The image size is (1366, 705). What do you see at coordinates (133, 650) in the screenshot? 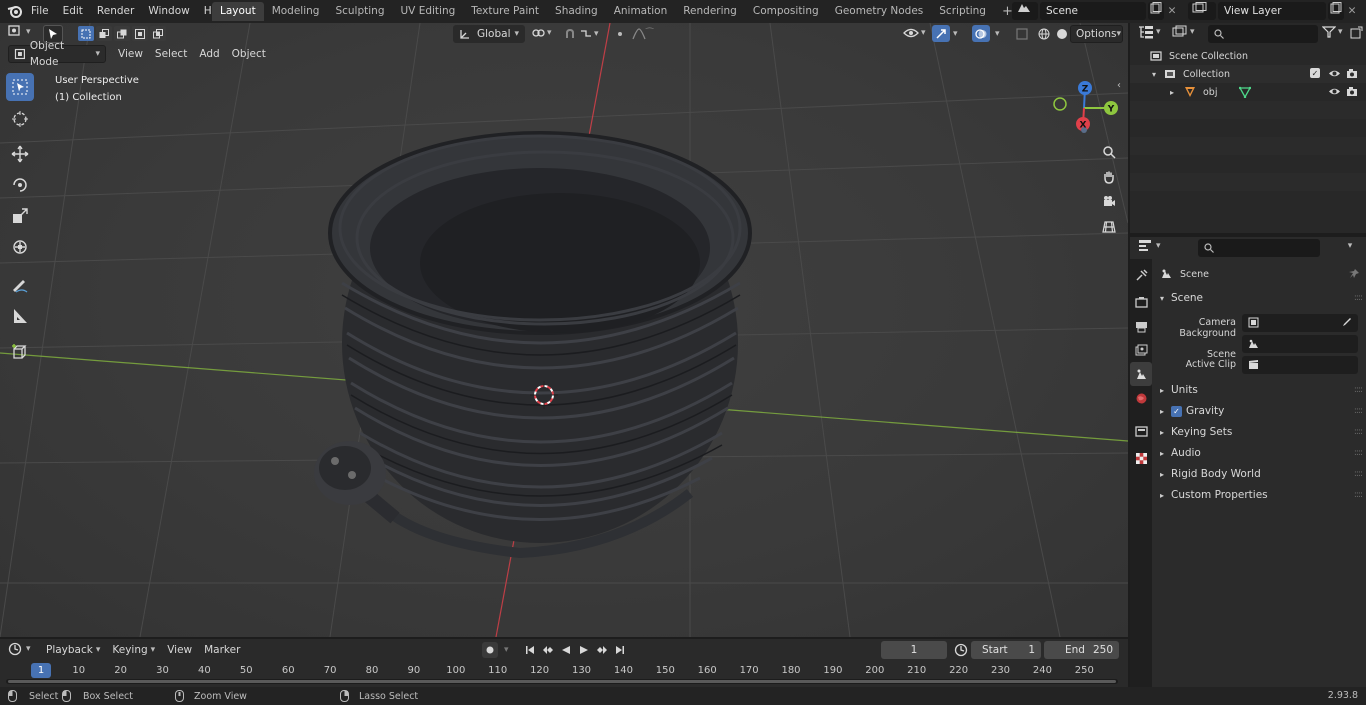
I see `keying-menu: Keying ▾` at bounding box center [133, 650].